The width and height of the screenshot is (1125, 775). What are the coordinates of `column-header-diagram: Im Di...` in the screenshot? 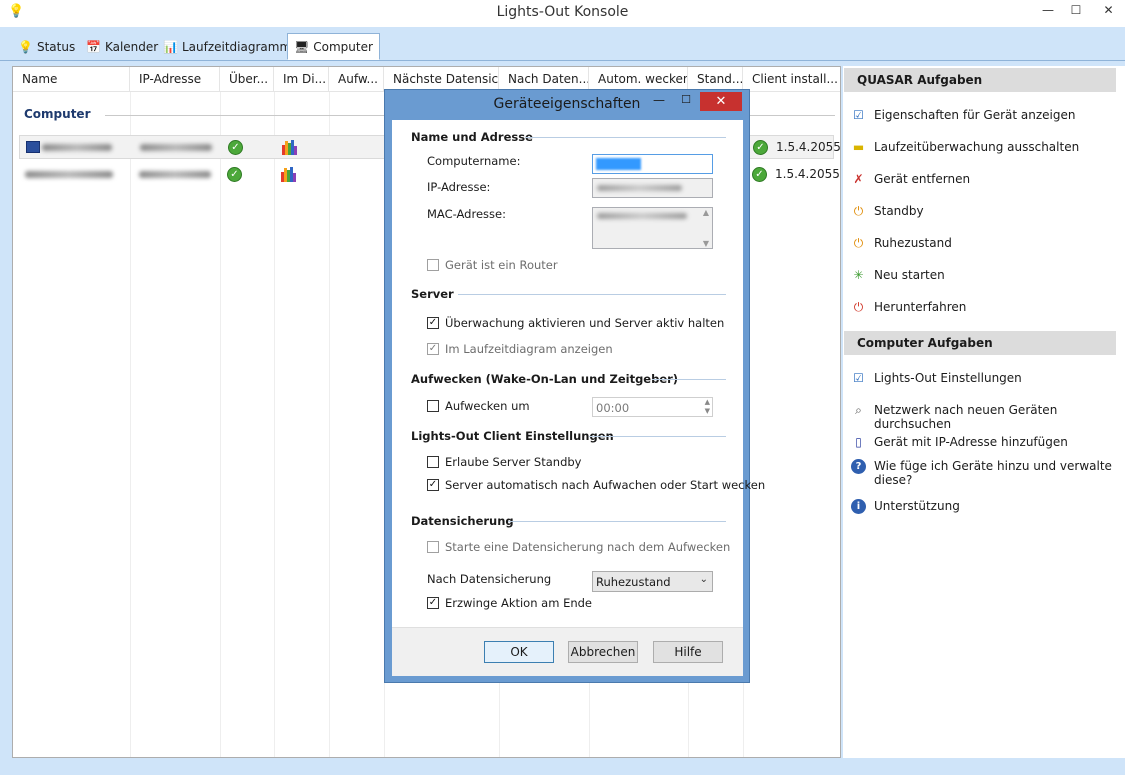 It's located at (301, 79).